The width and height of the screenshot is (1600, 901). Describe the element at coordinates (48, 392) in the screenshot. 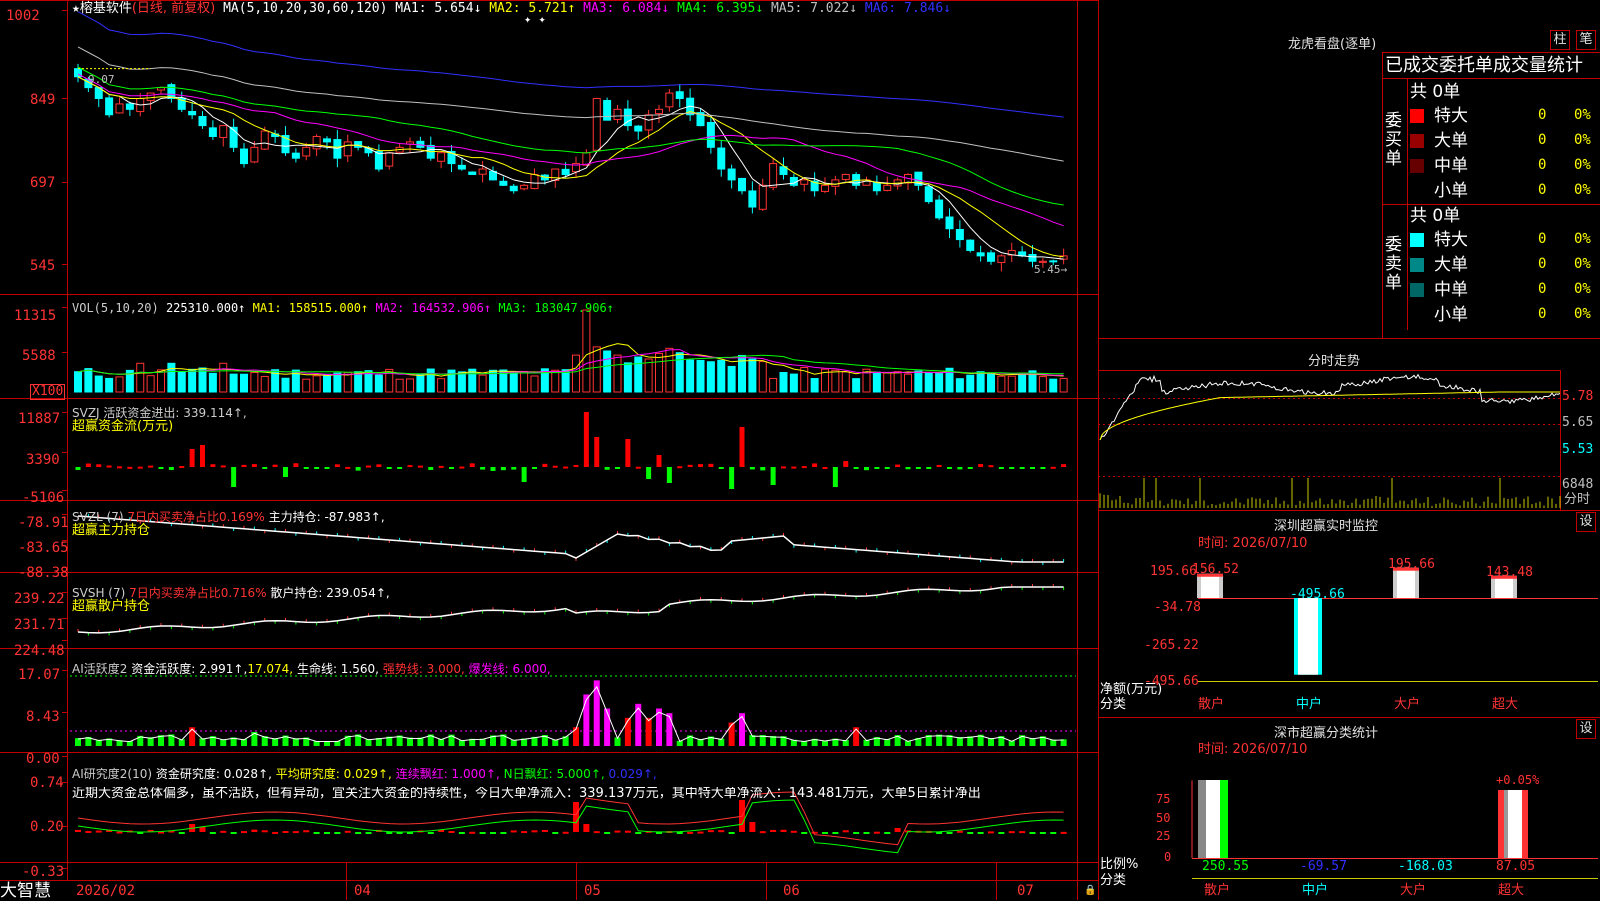

I see `vol-unit-label: X100` at that location.